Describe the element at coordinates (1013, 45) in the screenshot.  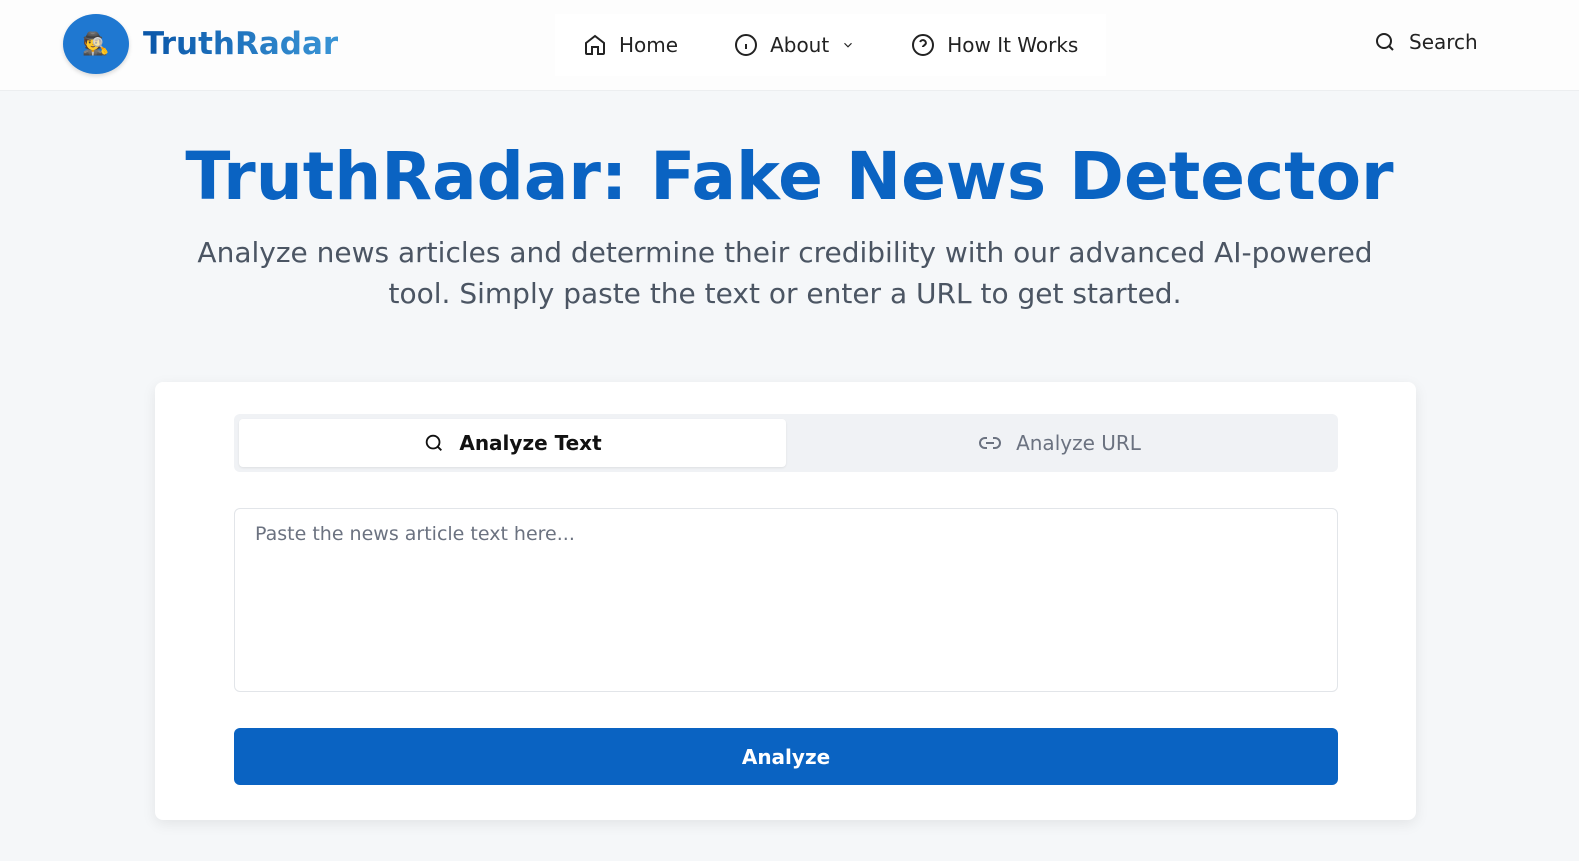
I see `nav-how-label: How It Works` at that location.